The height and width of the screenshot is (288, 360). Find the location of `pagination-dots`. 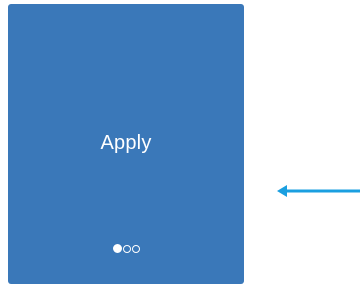

pagination-dots is located at coordinates (126, 248).